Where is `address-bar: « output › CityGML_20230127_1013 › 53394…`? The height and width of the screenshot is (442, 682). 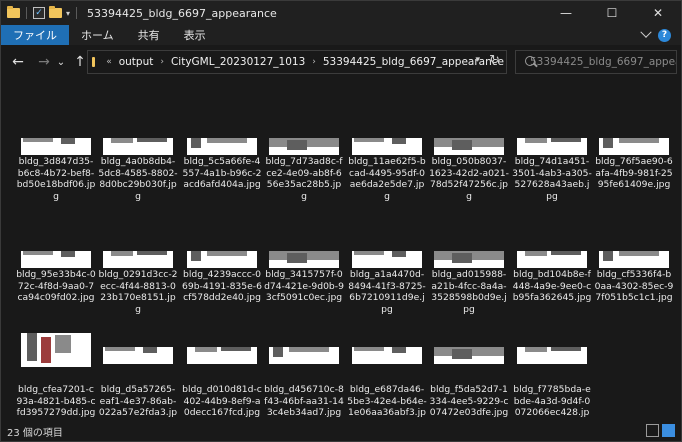
address-bar: « output › CityGML_20230127_1013 › 53394… is located at coordinates (297, 62).